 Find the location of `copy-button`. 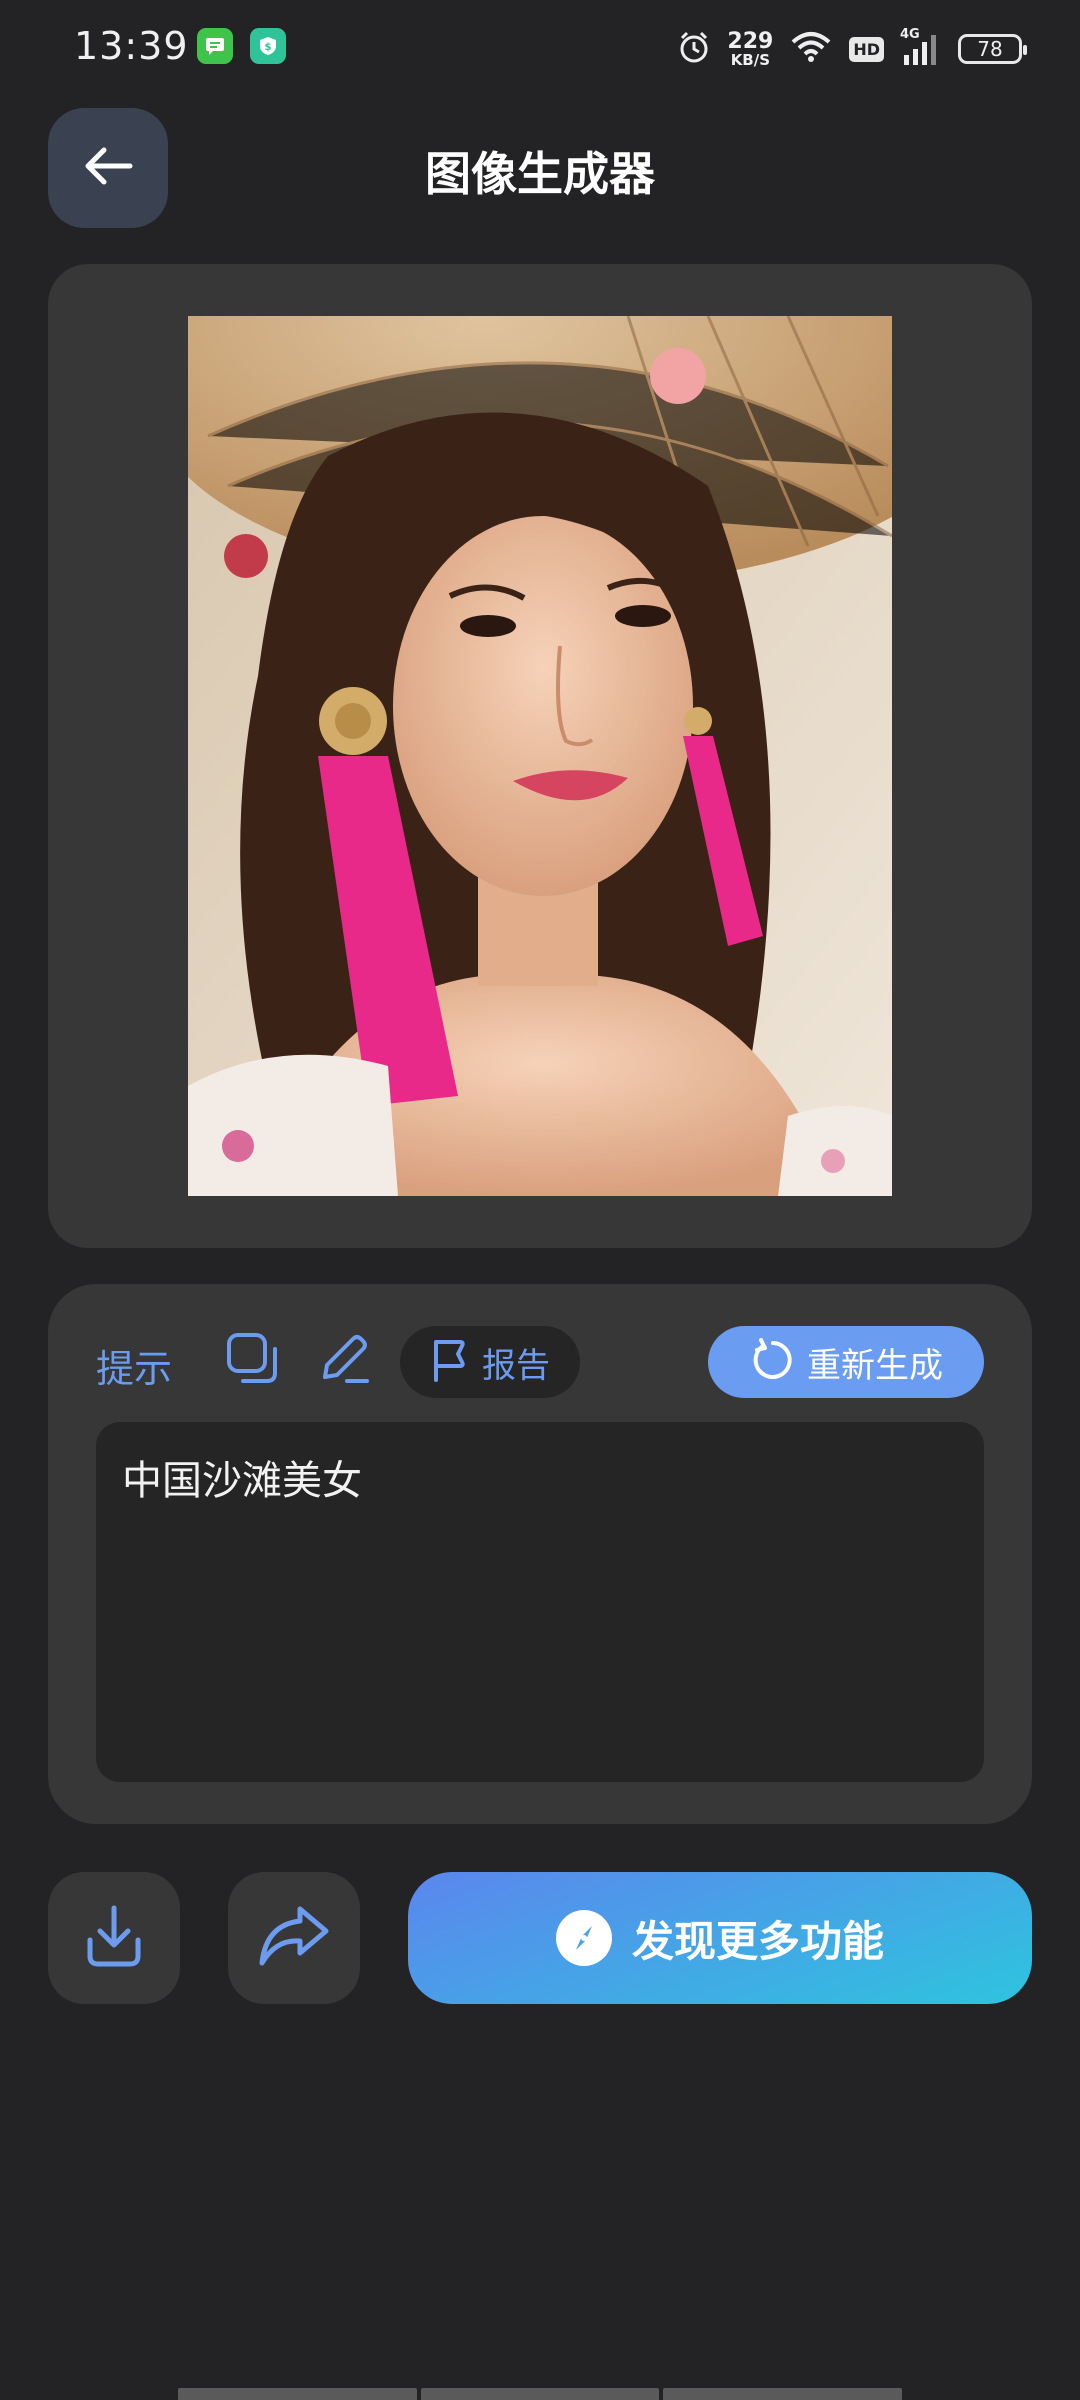

copy-button is located at coordinates (252, 1360).